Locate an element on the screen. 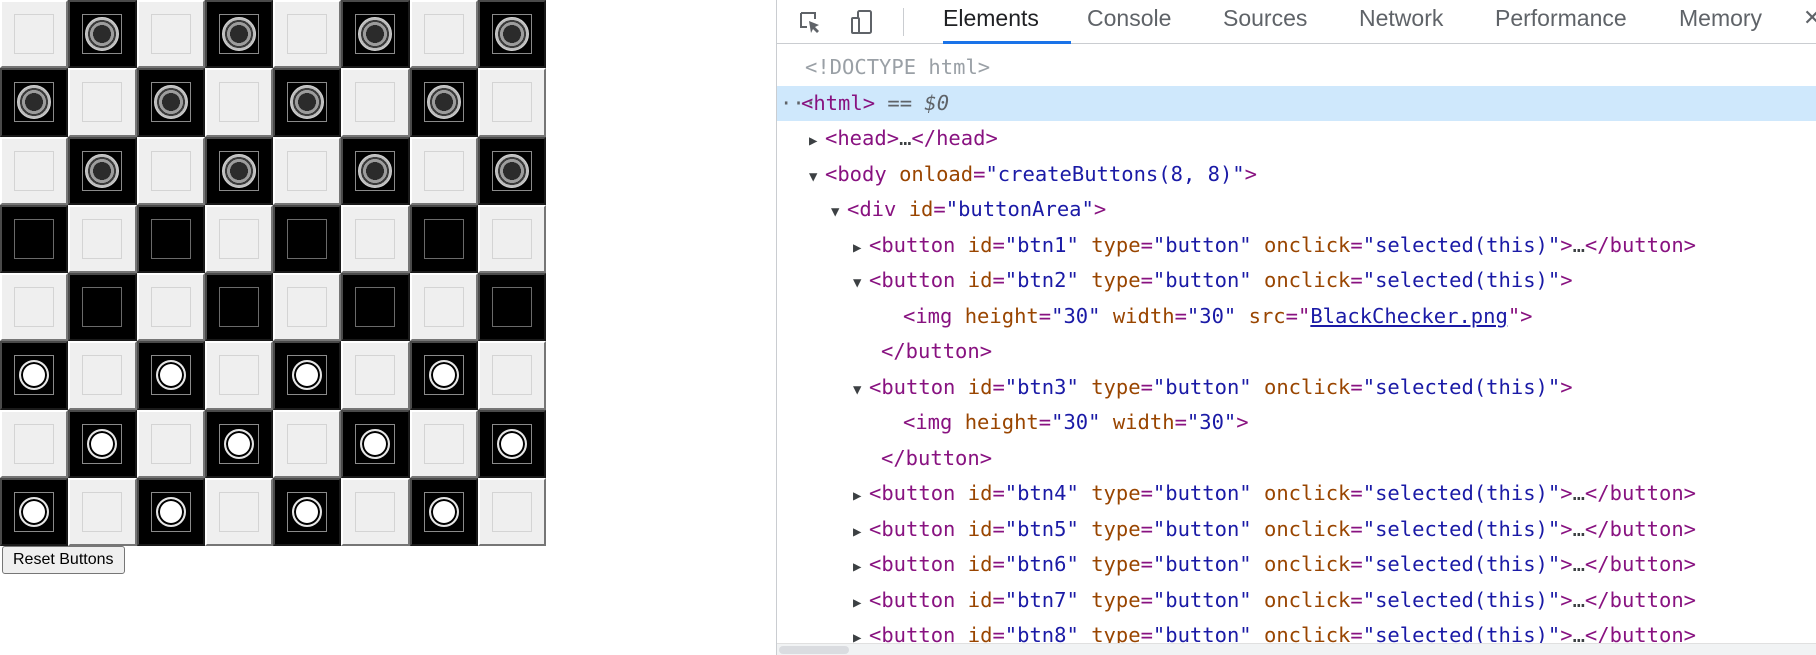 This screenshot has height=655, width=1816. dom-doctype-row: <!DOCTYPE html> is located at coordinates (1296, 68).